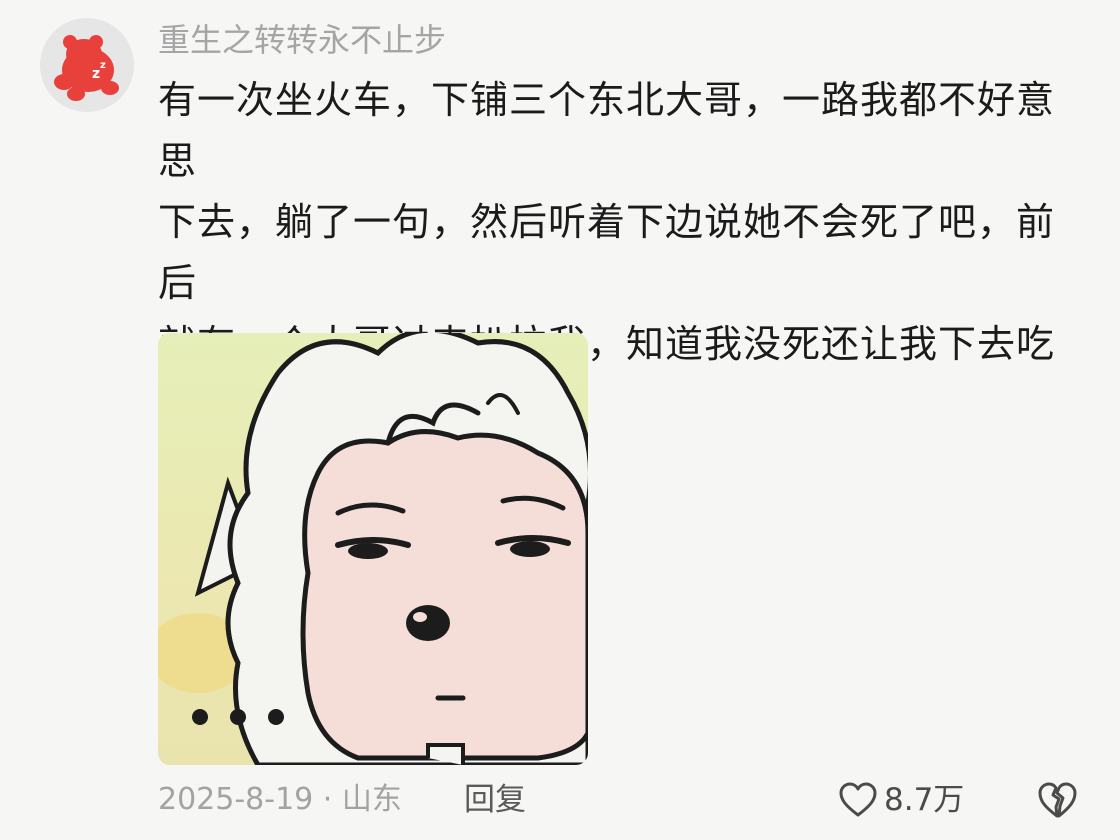 The height and width of the screenshot is (840, 1120). I want to click on avatar: z z, so click(87, 65).